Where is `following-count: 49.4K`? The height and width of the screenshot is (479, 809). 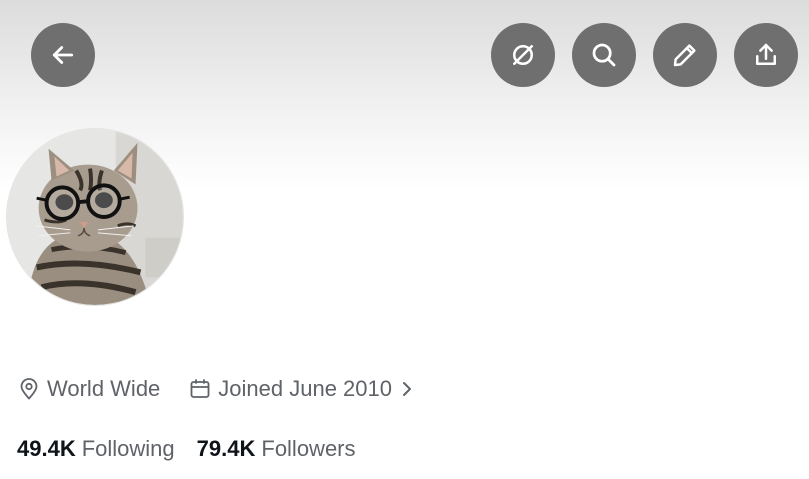 following-count: 49.4K is located at coordinates (46, 448).